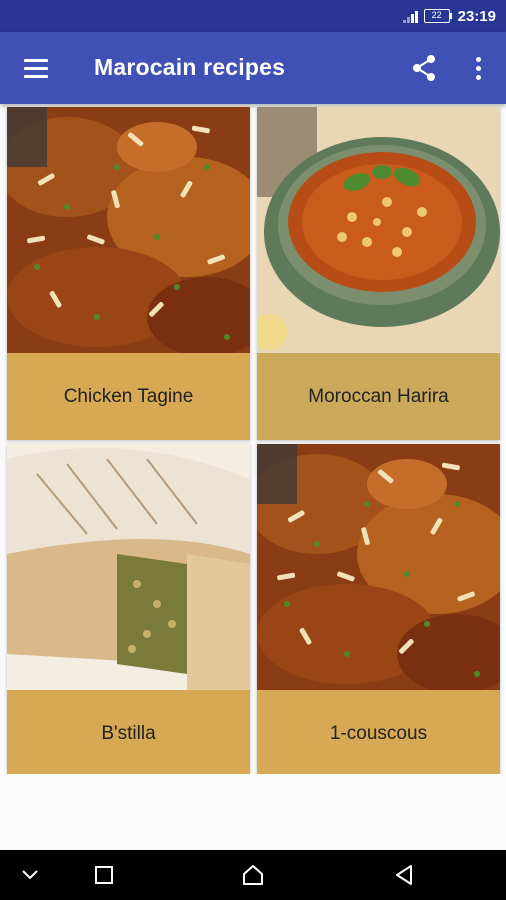 This screenshot has width=506, height=900. I want to click on signal-icon, so click(410, 16).